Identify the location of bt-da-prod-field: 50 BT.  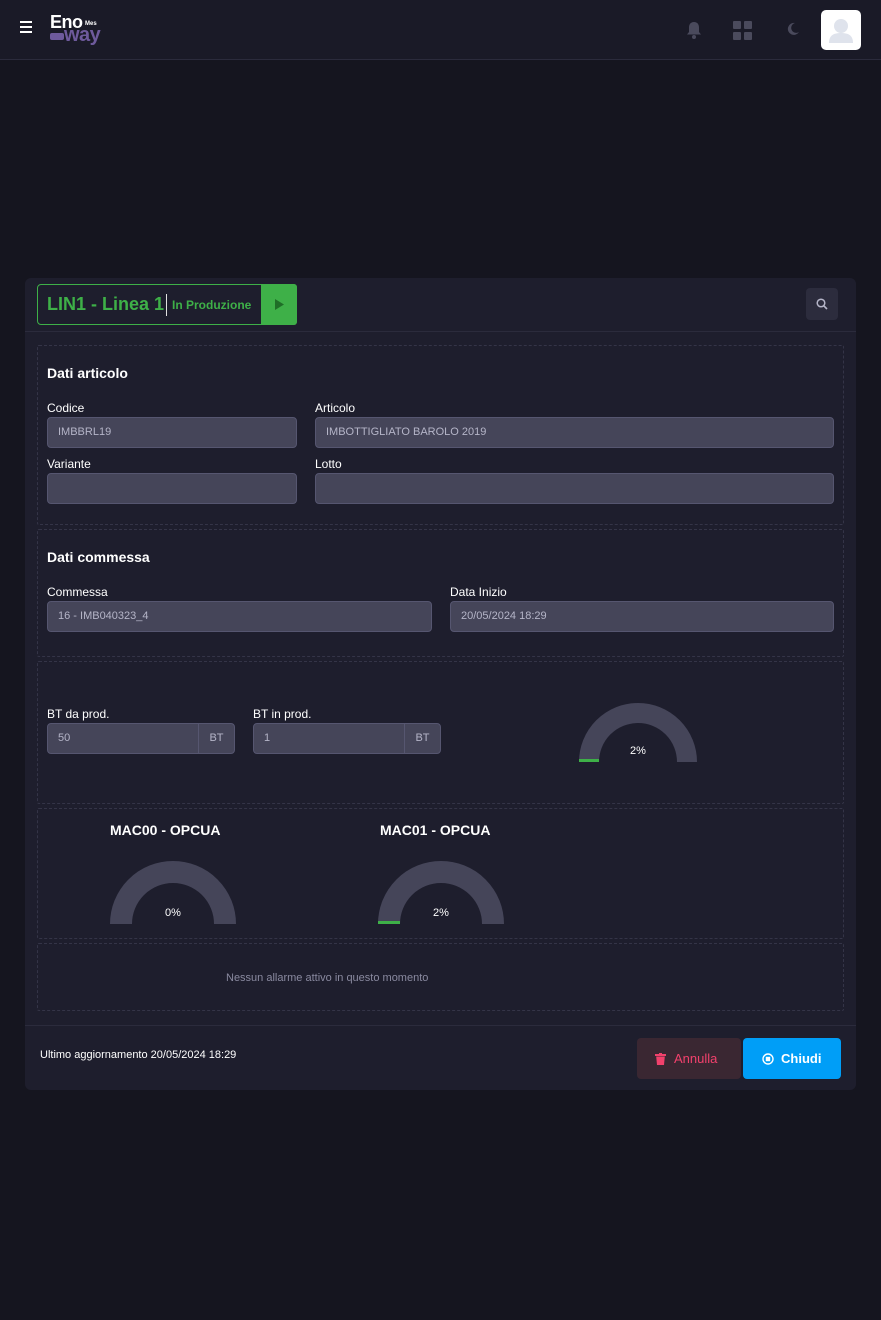
(141, 738).